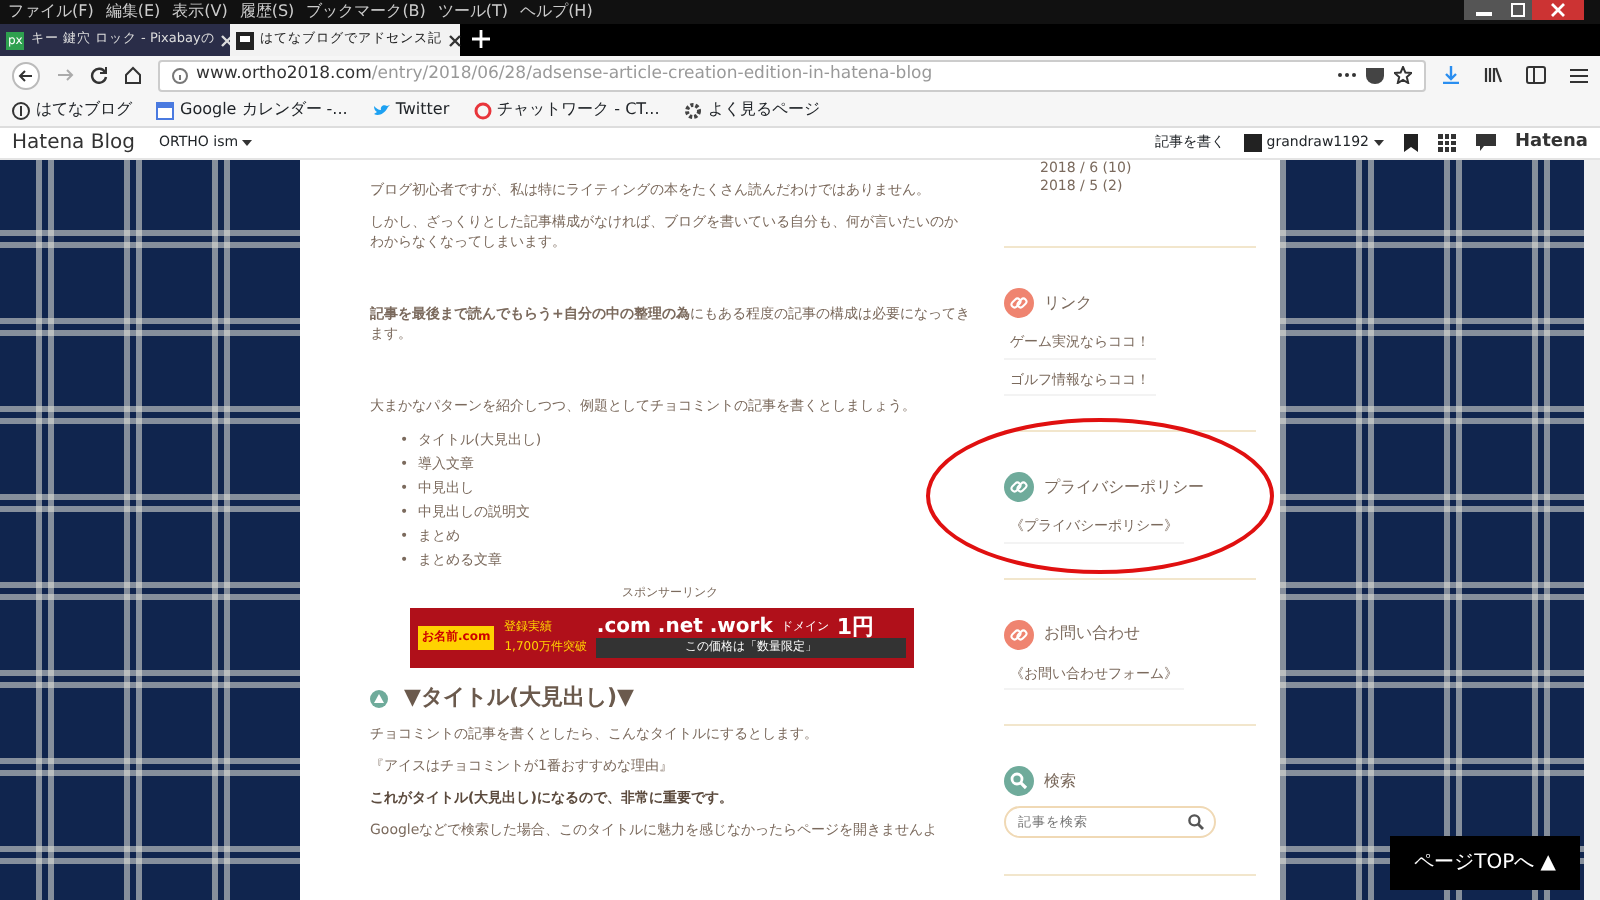 The height and width of the screenshot is (900, 1600). Describe the element at coordinates (481, 39) in the screenshot. I see `new-tab-icon` at that location.